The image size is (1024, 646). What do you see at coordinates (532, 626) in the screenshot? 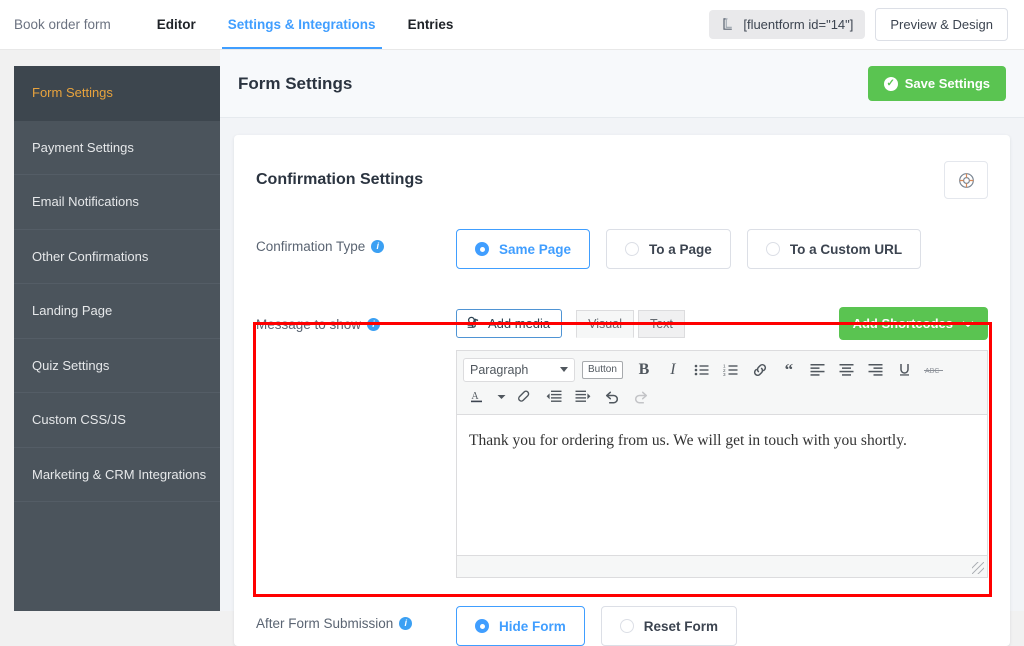
I see `radio-label: Hide Form` at bounding box center [532, 626].